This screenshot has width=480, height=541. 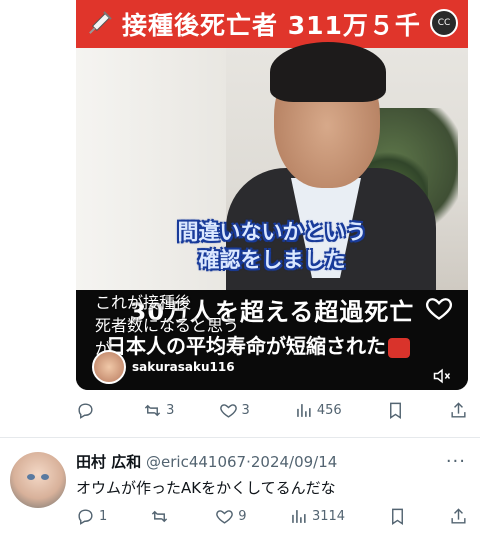 I want to click on syringe-icon, so click(x=100, y=22).